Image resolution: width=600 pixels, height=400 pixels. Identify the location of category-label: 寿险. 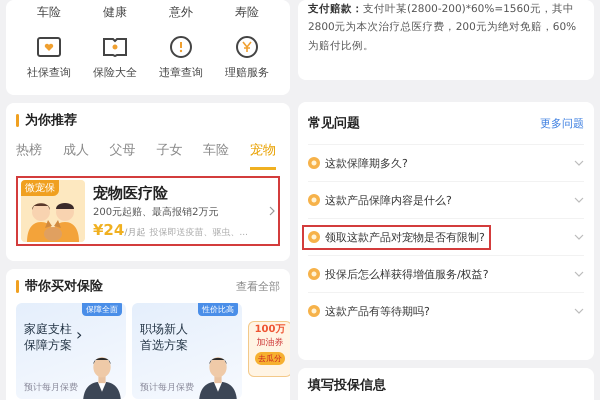
(247, 12).